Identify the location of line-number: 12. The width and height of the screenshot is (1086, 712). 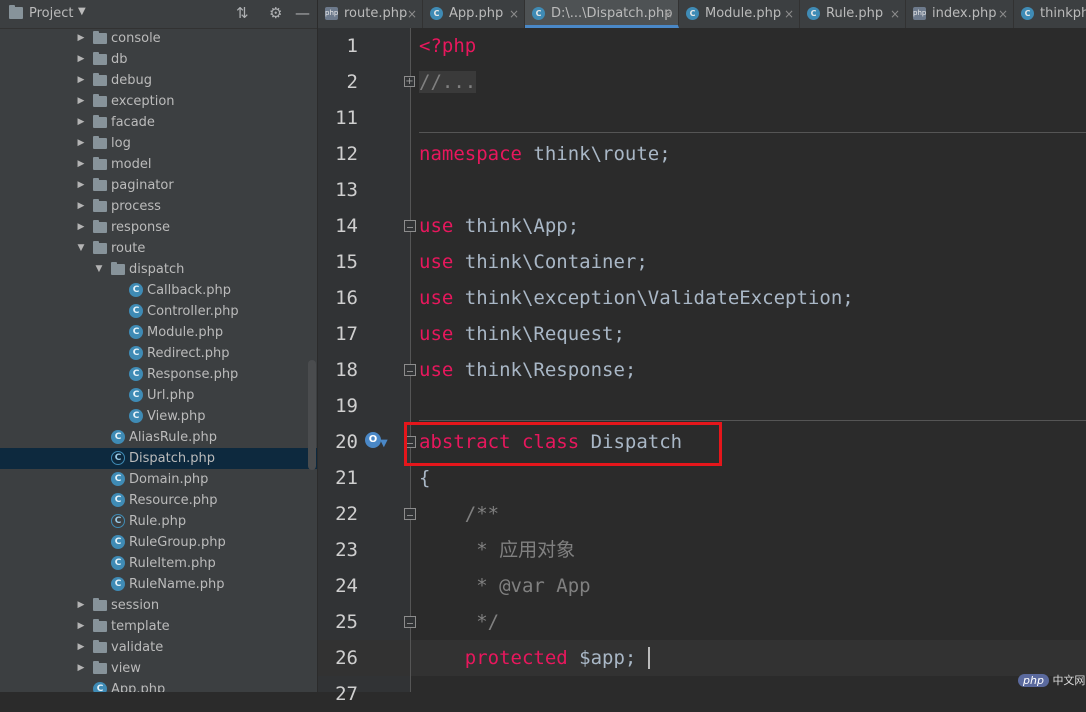
(346, 154).